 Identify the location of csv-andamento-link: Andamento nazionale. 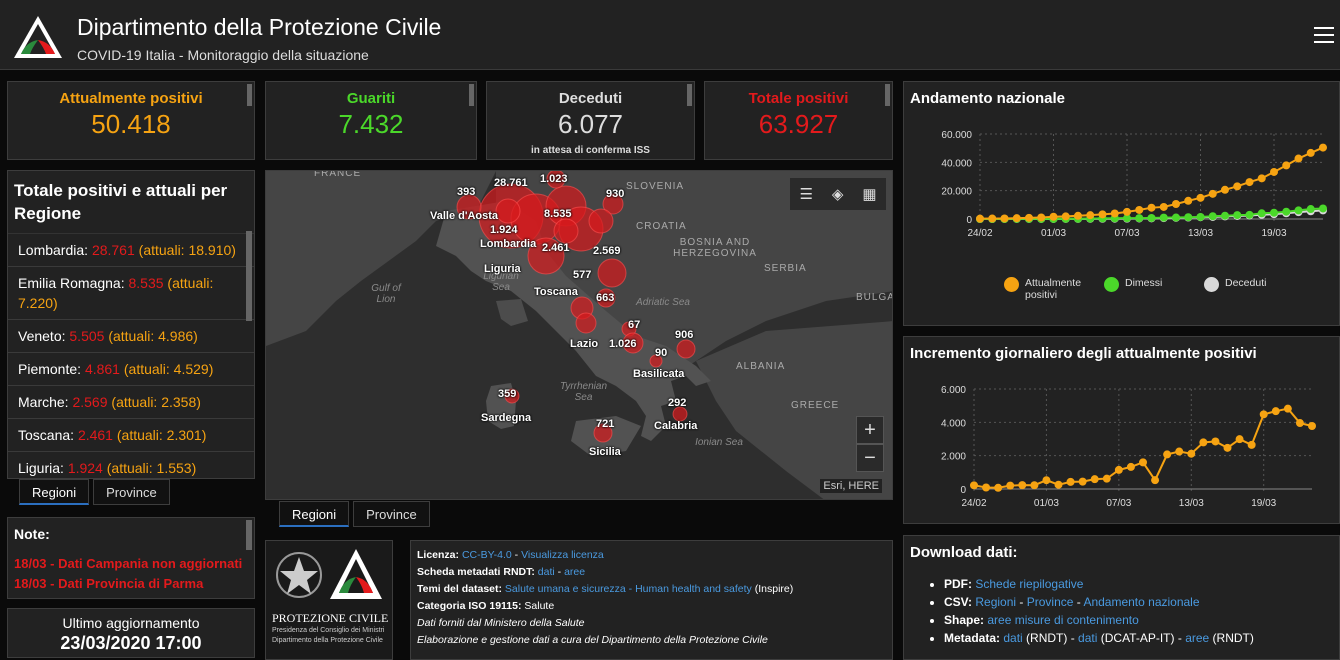
(1141, 602).